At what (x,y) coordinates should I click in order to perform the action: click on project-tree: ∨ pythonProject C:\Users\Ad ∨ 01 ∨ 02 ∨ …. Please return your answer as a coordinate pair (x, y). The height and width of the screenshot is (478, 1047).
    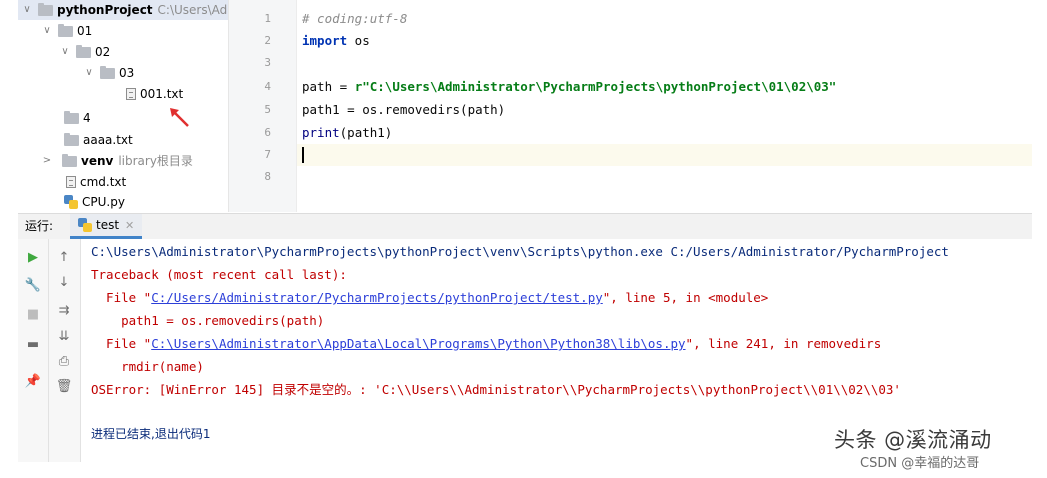
    Looking at the image, I should click on (123, 106).